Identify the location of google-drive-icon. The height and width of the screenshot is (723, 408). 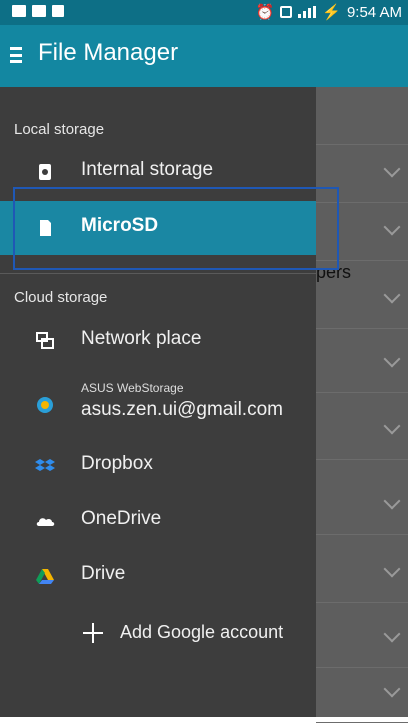
(45, 576).